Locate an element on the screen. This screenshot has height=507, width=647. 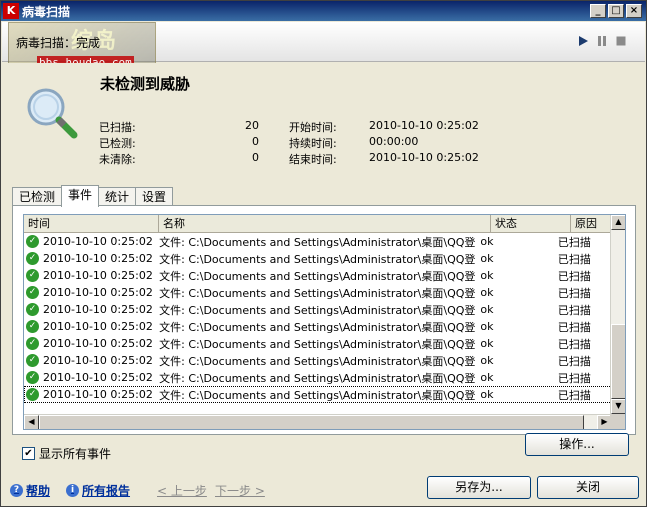
next-step-link: 下一步 > is located at coordinates (240, 490).